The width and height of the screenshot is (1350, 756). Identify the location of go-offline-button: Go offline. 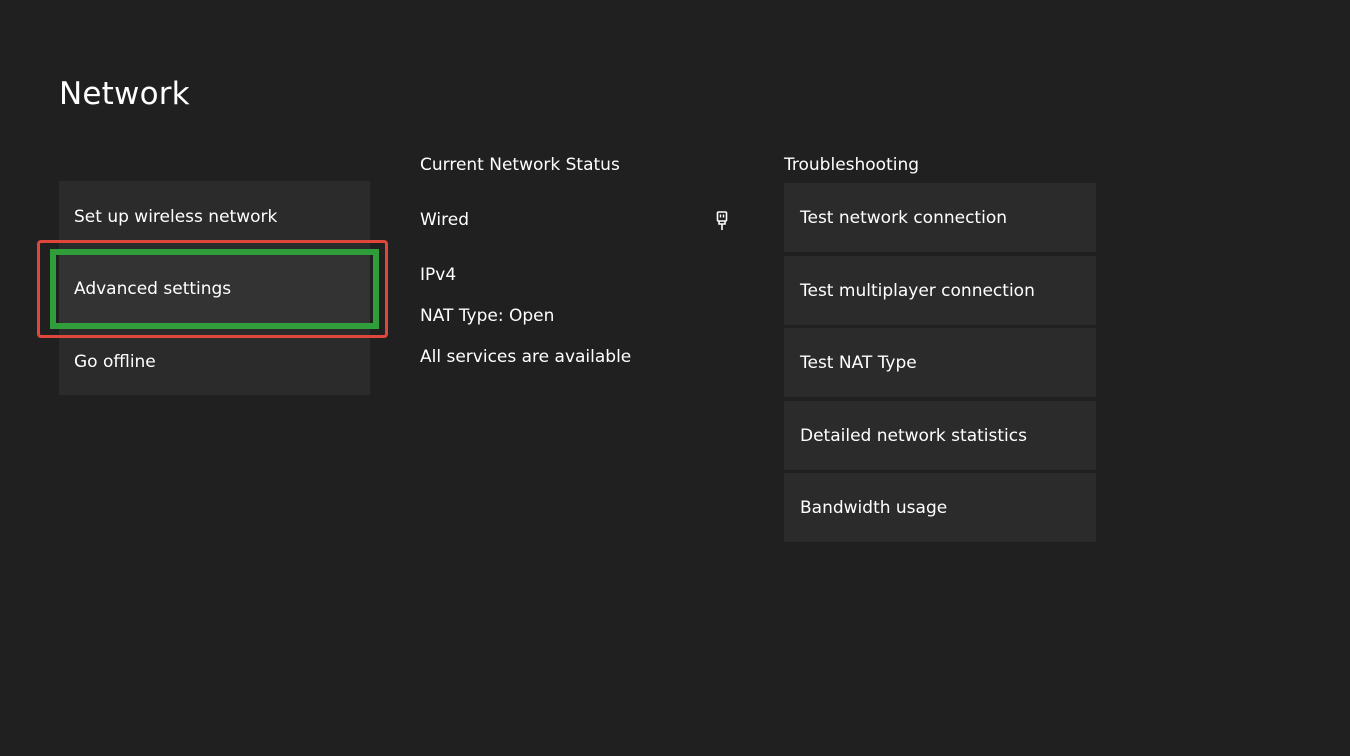
(214, 362).